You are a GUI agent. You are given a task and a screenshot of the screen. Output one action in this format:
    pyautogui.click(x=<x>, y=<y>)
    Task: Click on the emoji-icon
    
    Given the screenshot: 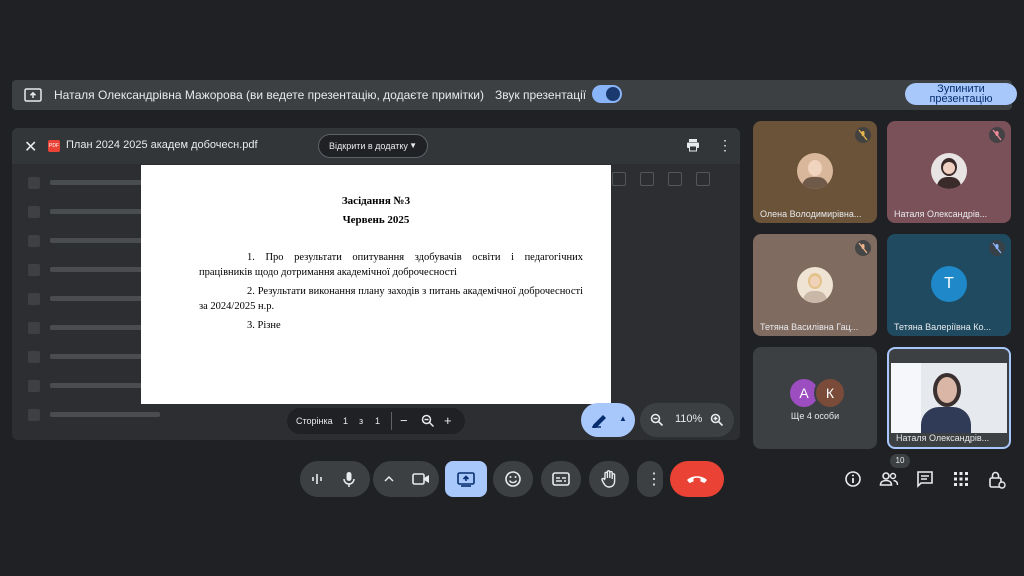 What is the action you would take?
    pyautogui.click(x=513, y=479)
    